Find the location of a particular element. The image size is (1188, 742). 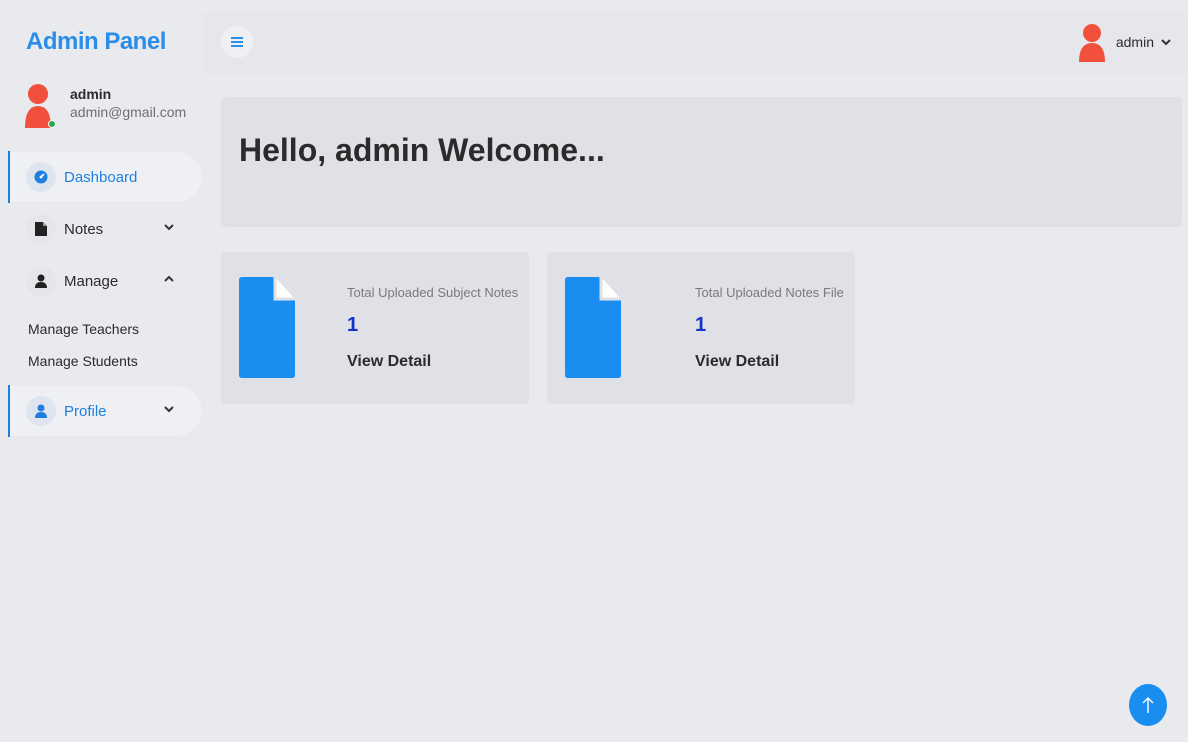

submenu-manage-teachers: Manage Teachers is located at coordinates (115, 329).